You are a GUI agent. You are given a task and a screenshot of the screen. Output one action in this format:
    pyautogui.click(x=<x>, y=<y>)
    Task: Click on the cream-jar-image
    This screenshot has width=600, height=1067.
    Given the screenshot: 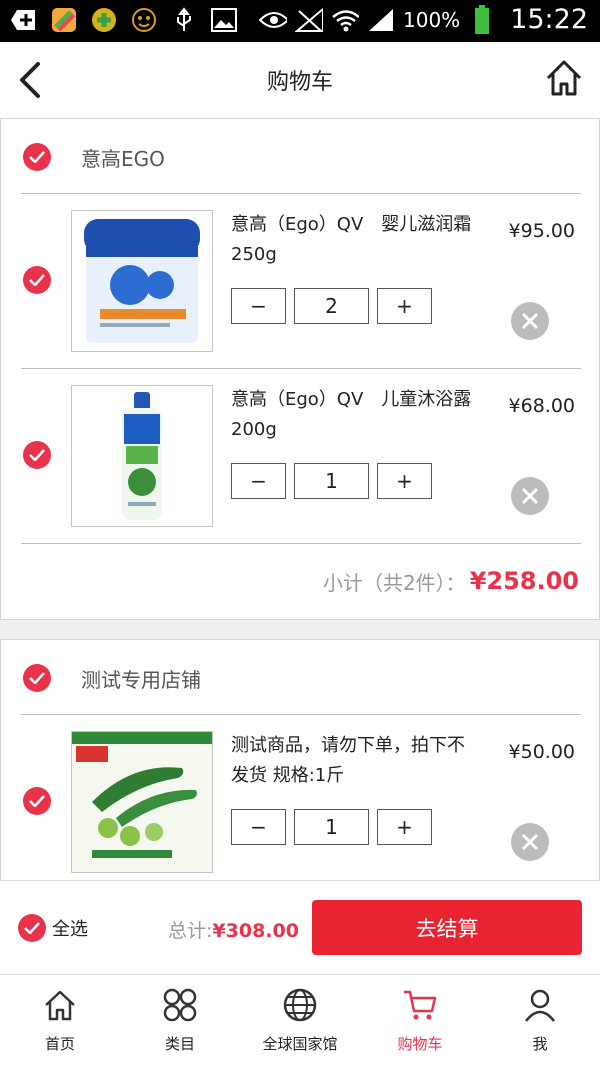 What is the action you would take?
    pyautogui.click(x=142, y=281)
    